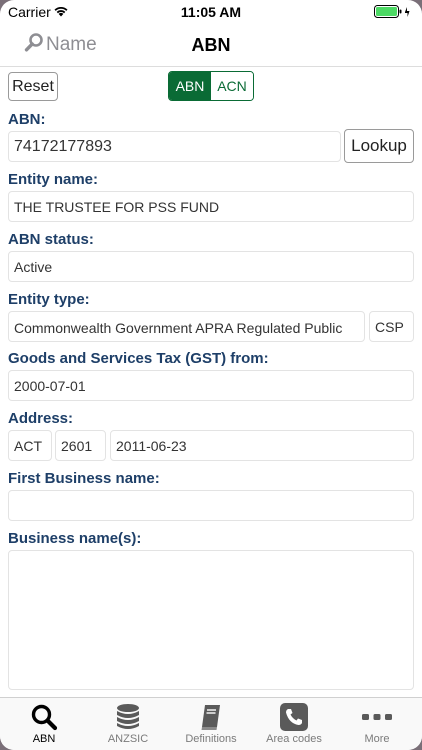 This screenshot has height=750, width=422. What do you see at coordinates (294, 717) in the screenshot?
I see `phone-icon` at bounding box center [294, 717].